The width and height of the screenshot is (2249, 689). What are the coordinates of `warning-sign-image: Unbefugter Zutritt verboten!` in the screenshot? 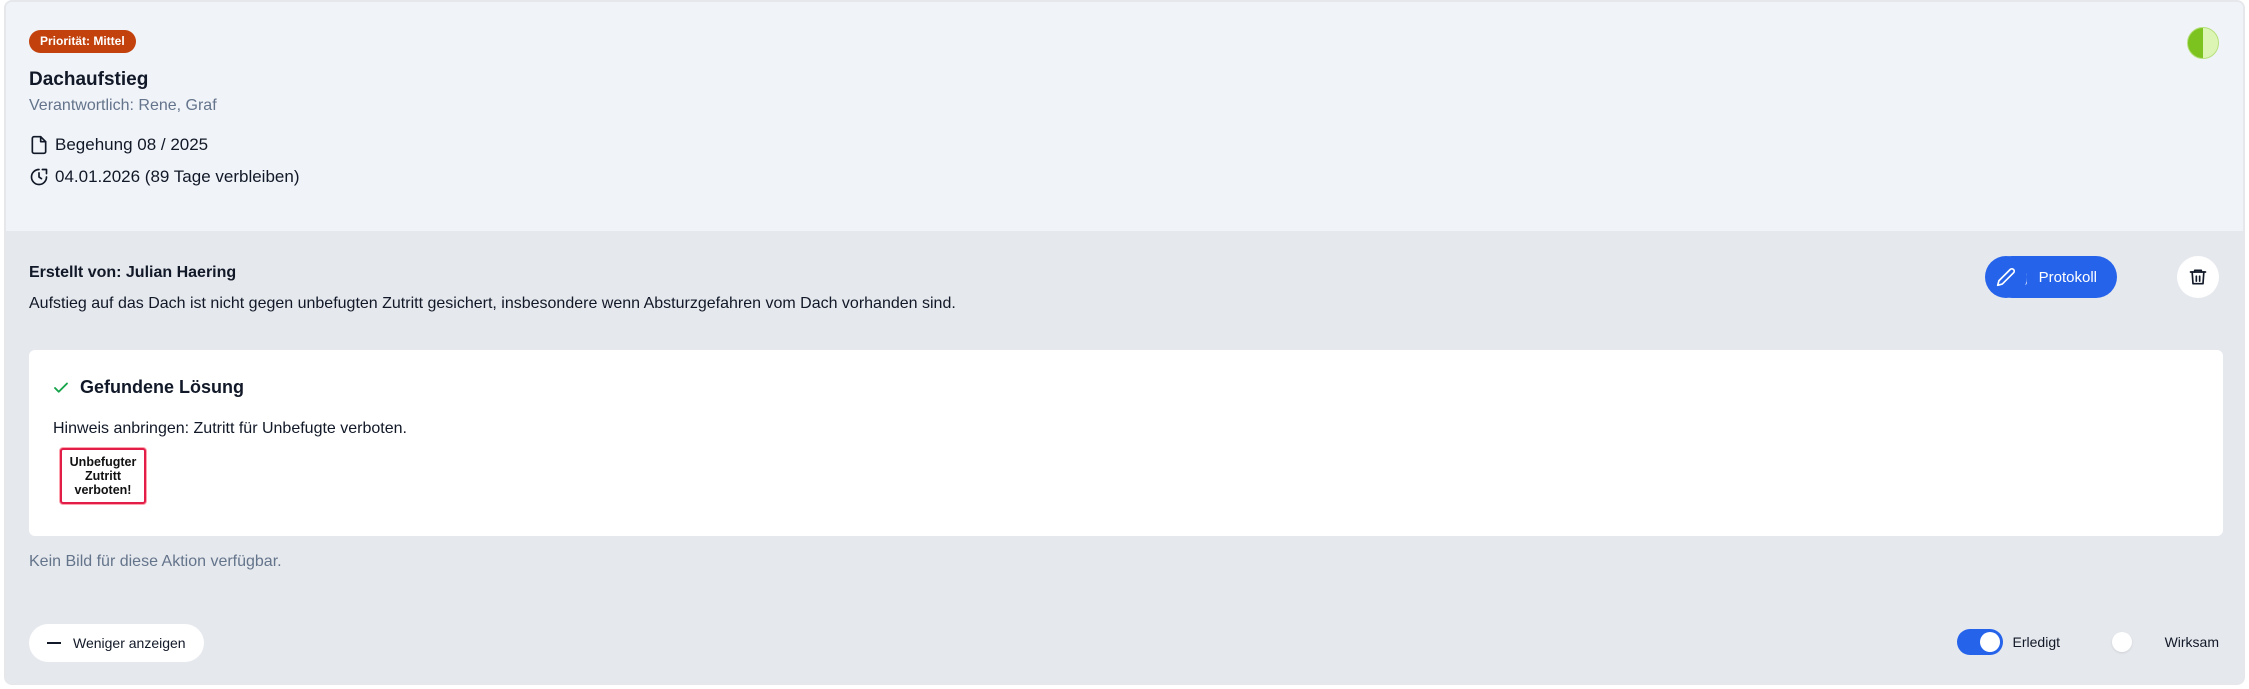 It's located at (103, 476).